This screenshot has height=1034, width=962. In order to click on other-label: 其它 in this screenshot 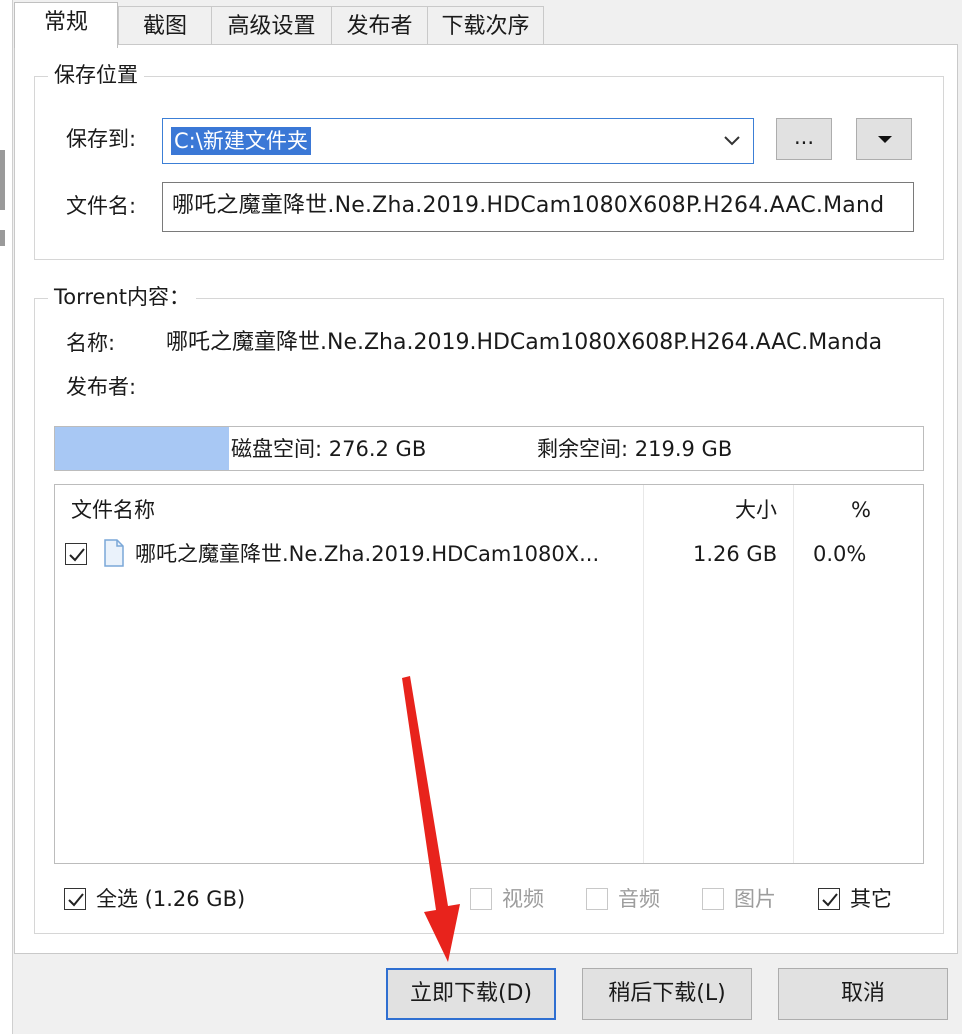, I will do `click(871, 899)`.